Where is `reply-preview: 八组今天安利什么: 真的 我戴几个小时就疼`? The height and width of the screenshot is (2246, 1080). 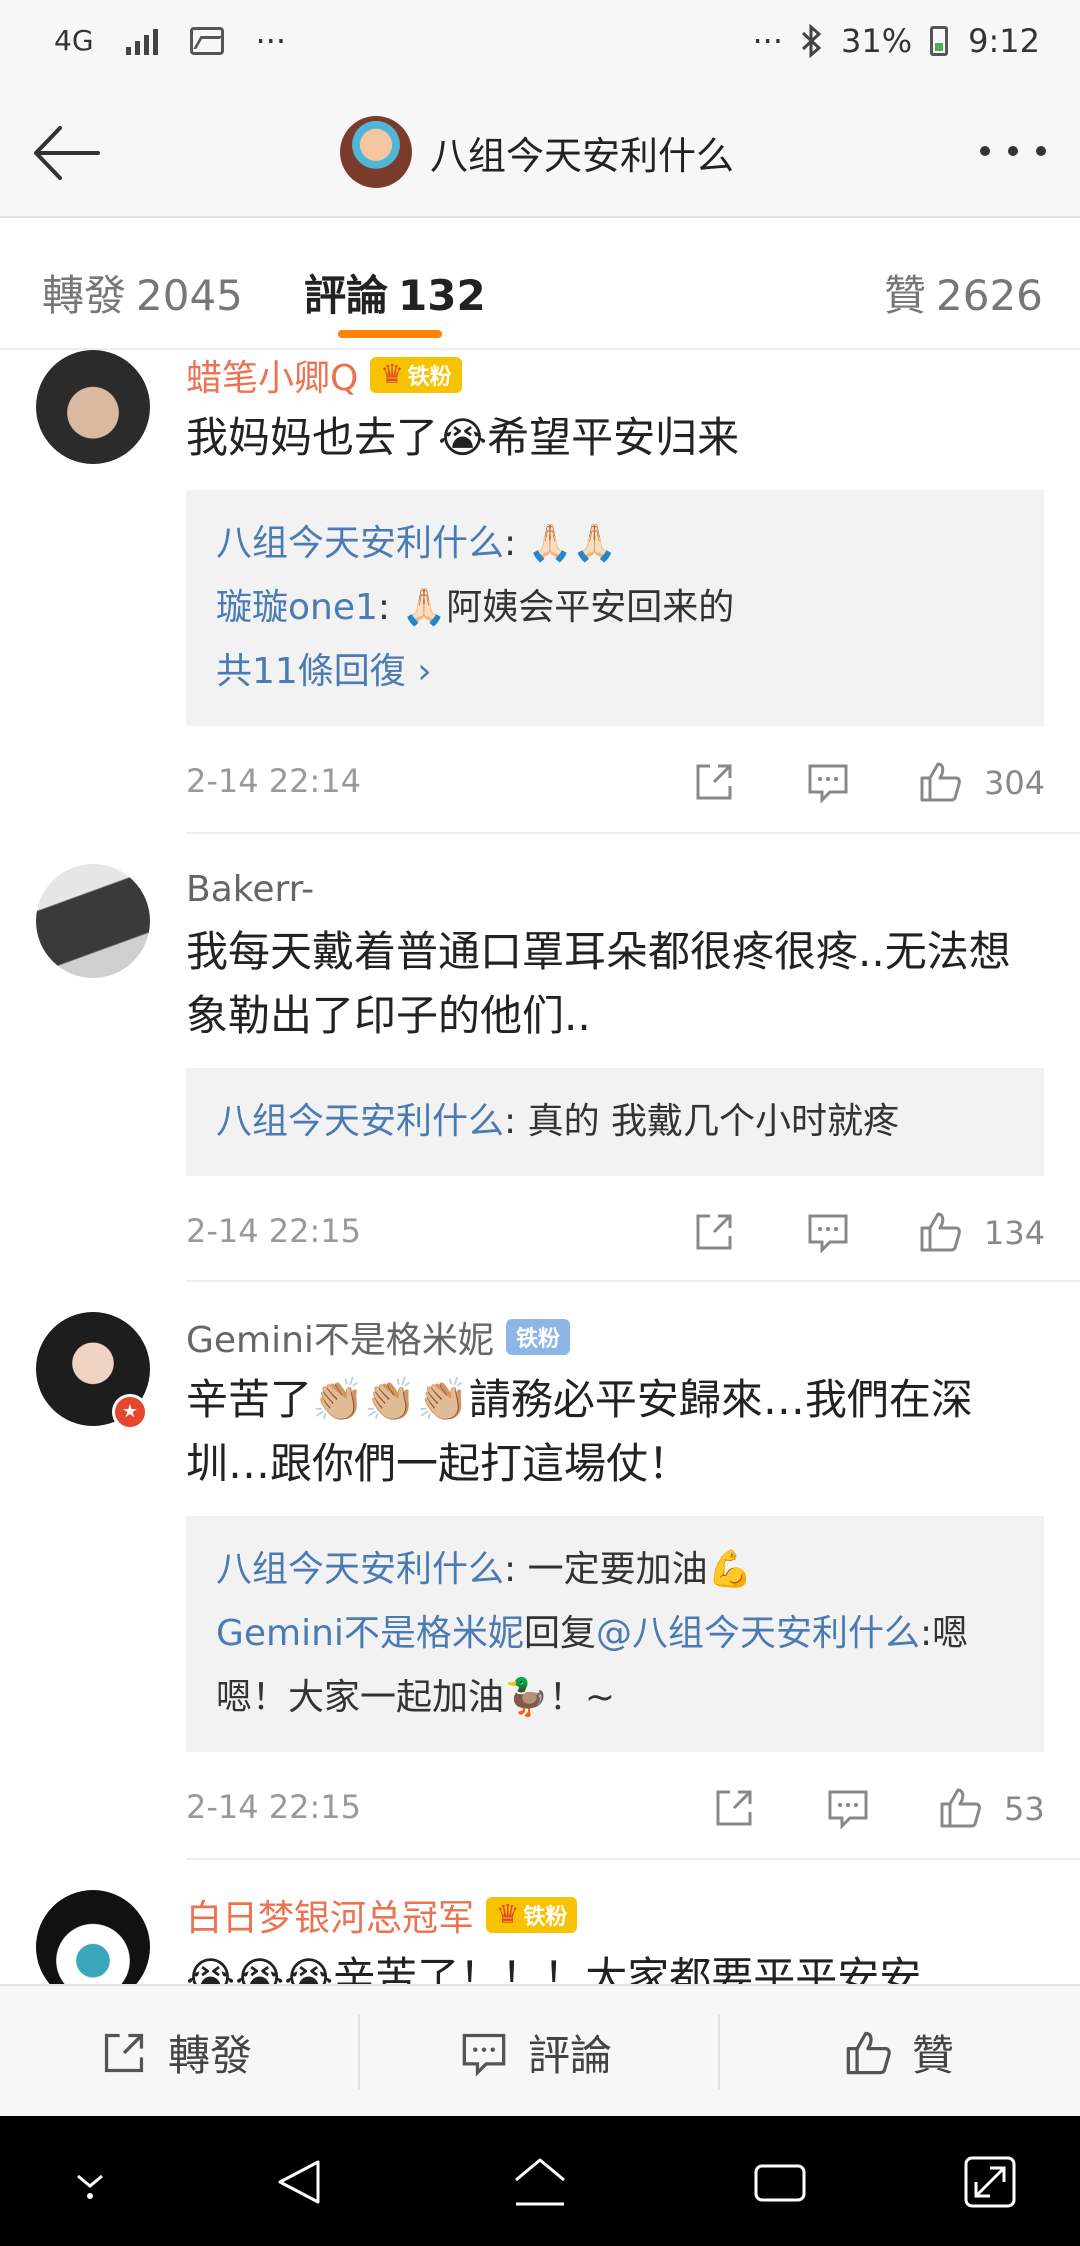 reply-preview: 八组今天安利什么: 真的 我戴几个小时就疼 is located at coordinates (615, 1122).